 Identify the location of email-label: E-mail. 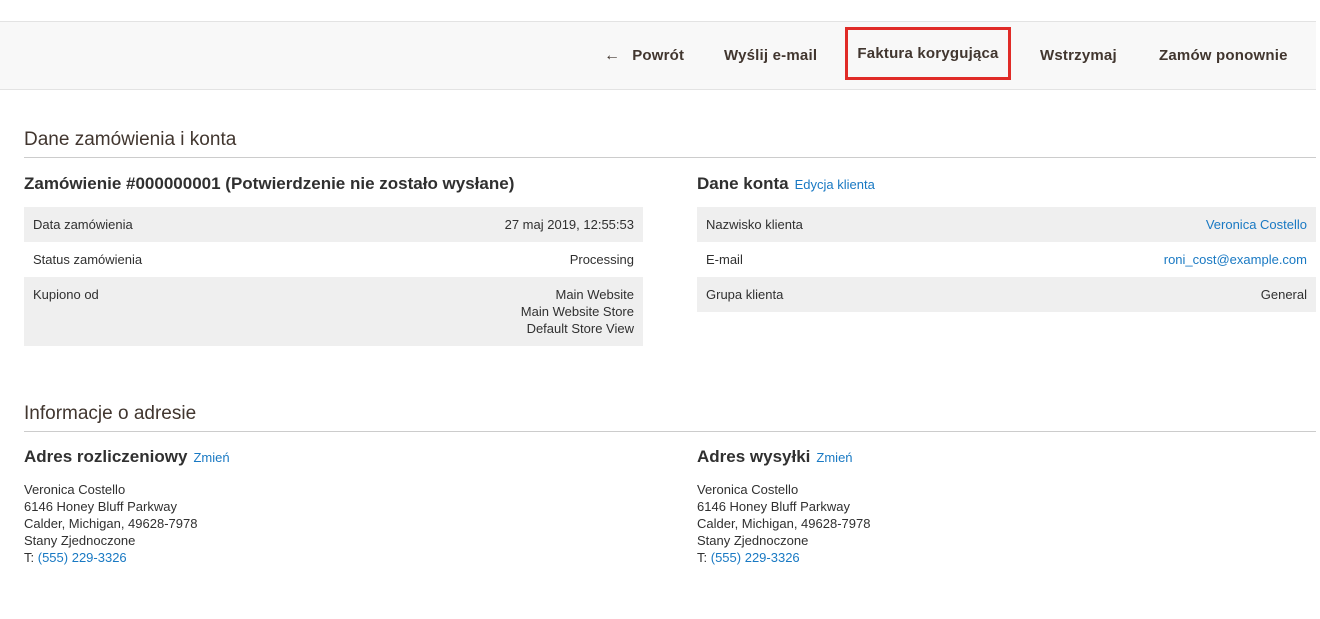
(724, 259).